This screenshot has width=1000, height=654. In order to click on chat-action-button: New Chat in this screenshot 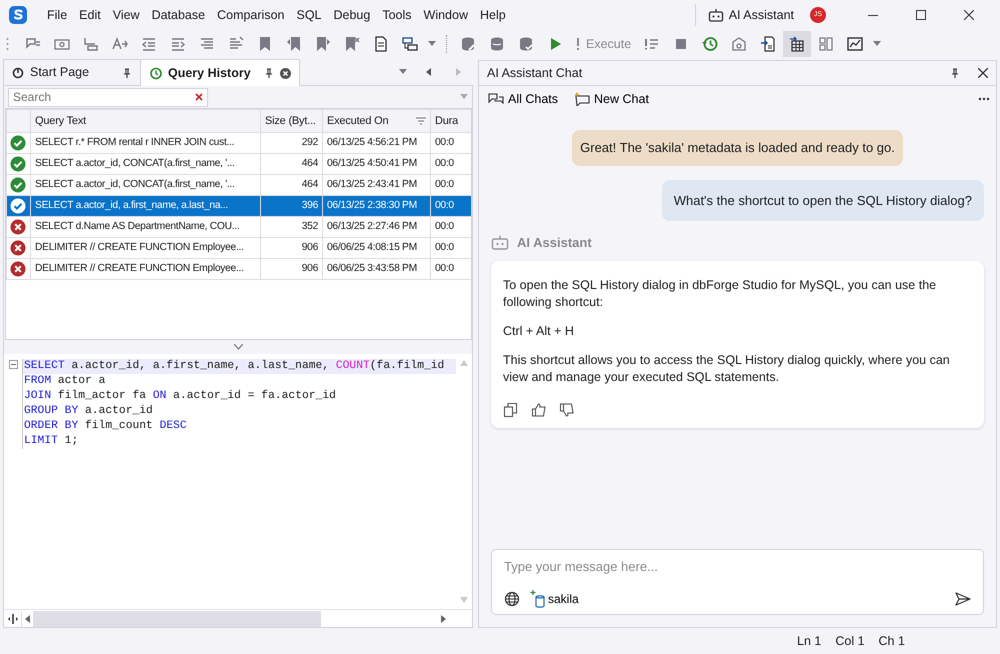, I will do `click(611, 99)`.